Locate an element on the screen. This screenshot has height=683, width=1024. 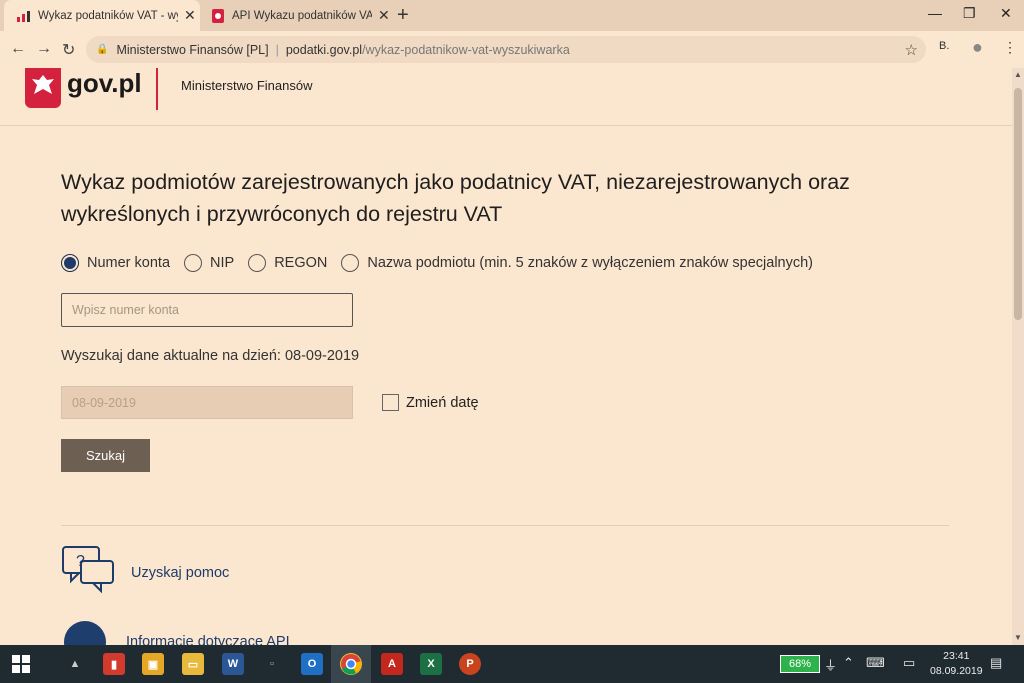
radio-label: Numer konta is located at coordinates (129, 263).